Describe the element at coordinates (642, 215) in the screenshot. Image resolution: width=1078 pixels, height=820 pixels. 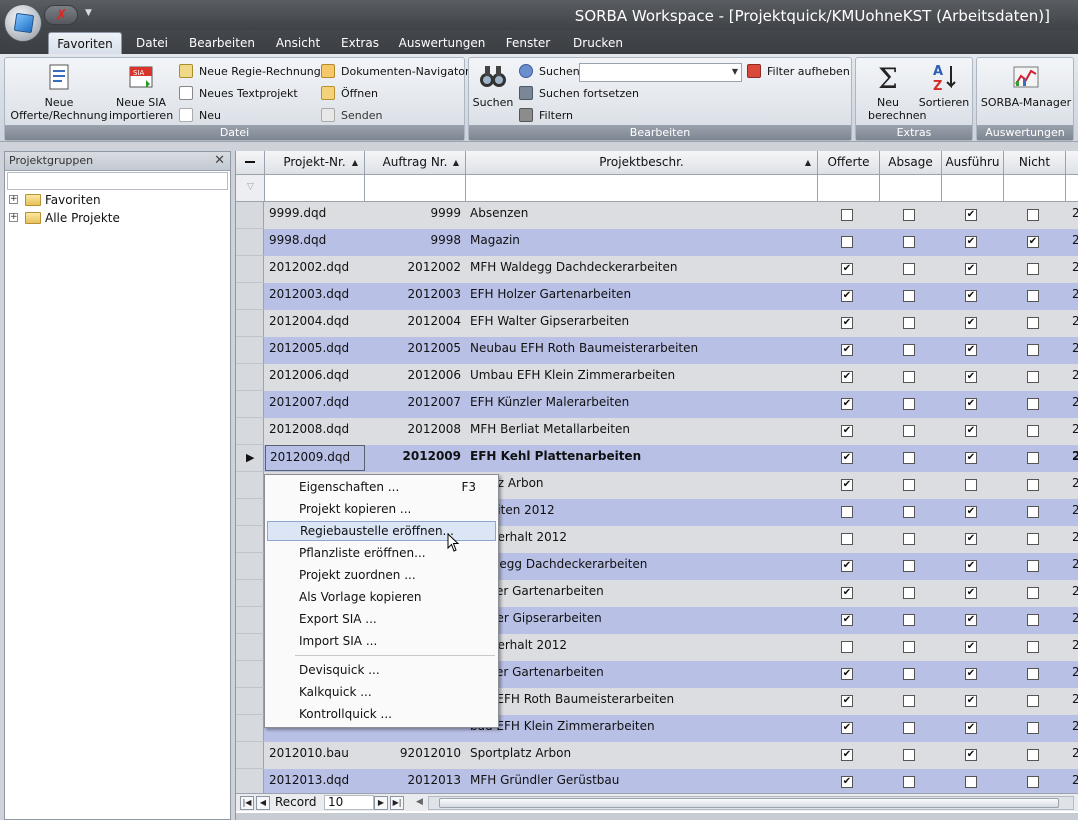
I see `cell-projektbeschr: Absenzen` at that location.